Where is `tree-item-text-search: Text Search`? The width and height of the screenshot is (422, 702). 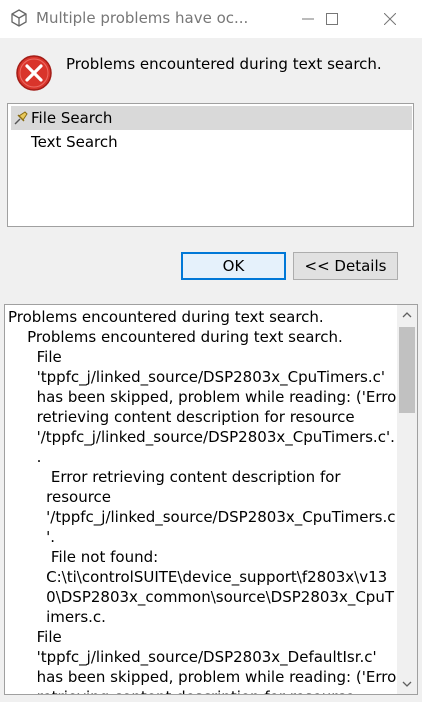 tree-item-text-search: Text Search is located at coordinates (211, 142).